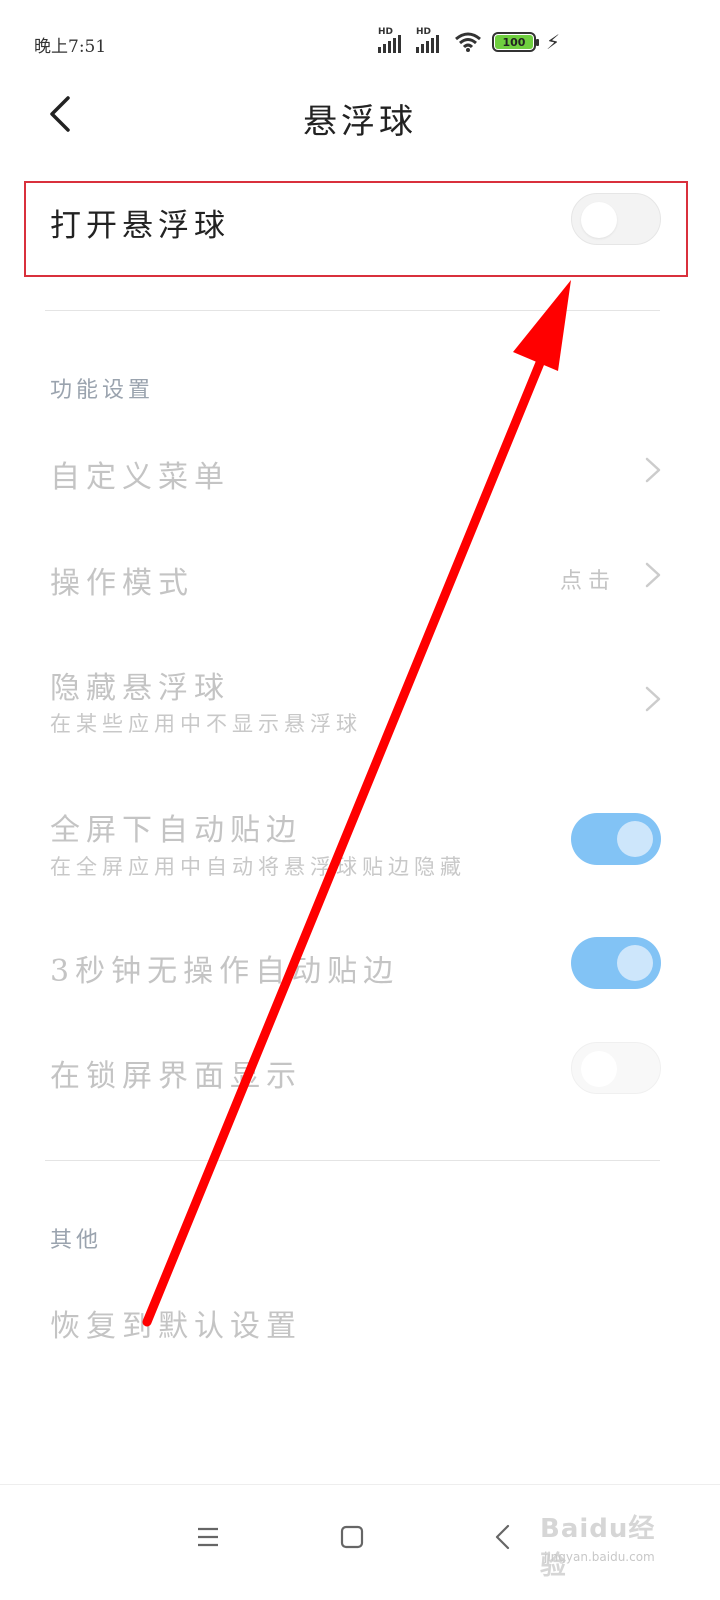 This screenshot has width=720, height=1600. I want to click on home-square-icon, so click(352, 1537).